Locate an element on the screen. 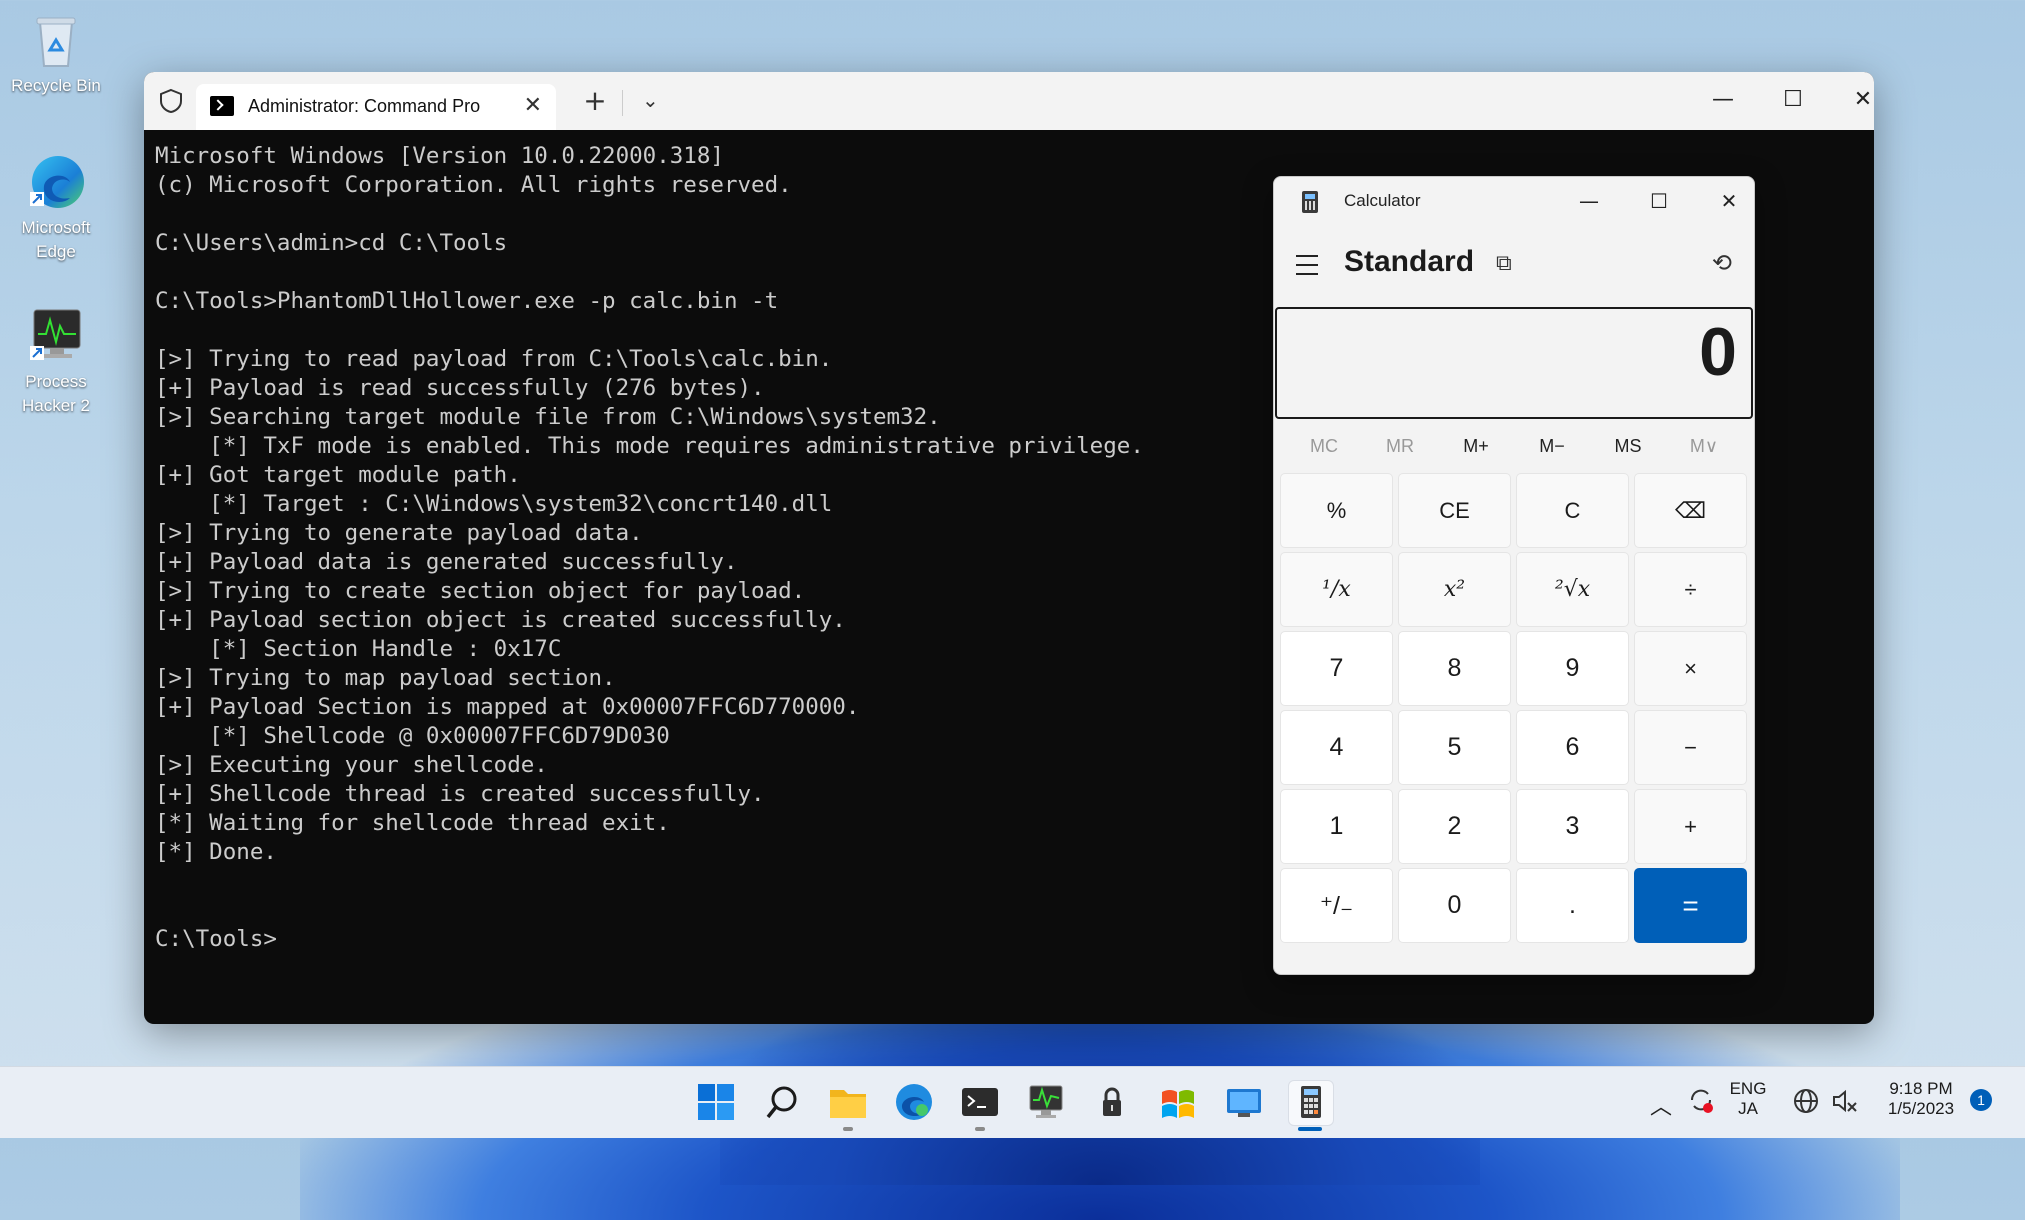 This screenshot has height=1220, width=2025. calculator-close-button: ✕ is located at coordinates (1729, 201).